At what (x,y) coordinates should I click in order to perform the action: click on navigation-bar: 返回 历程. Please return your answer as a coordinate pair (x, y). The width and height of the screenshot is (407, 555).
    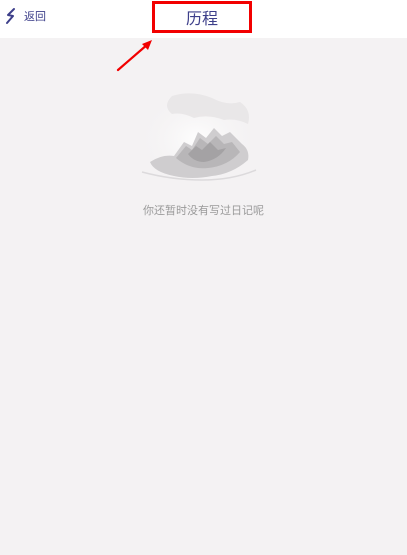
    Looking at the image, I should click on (203, 19).